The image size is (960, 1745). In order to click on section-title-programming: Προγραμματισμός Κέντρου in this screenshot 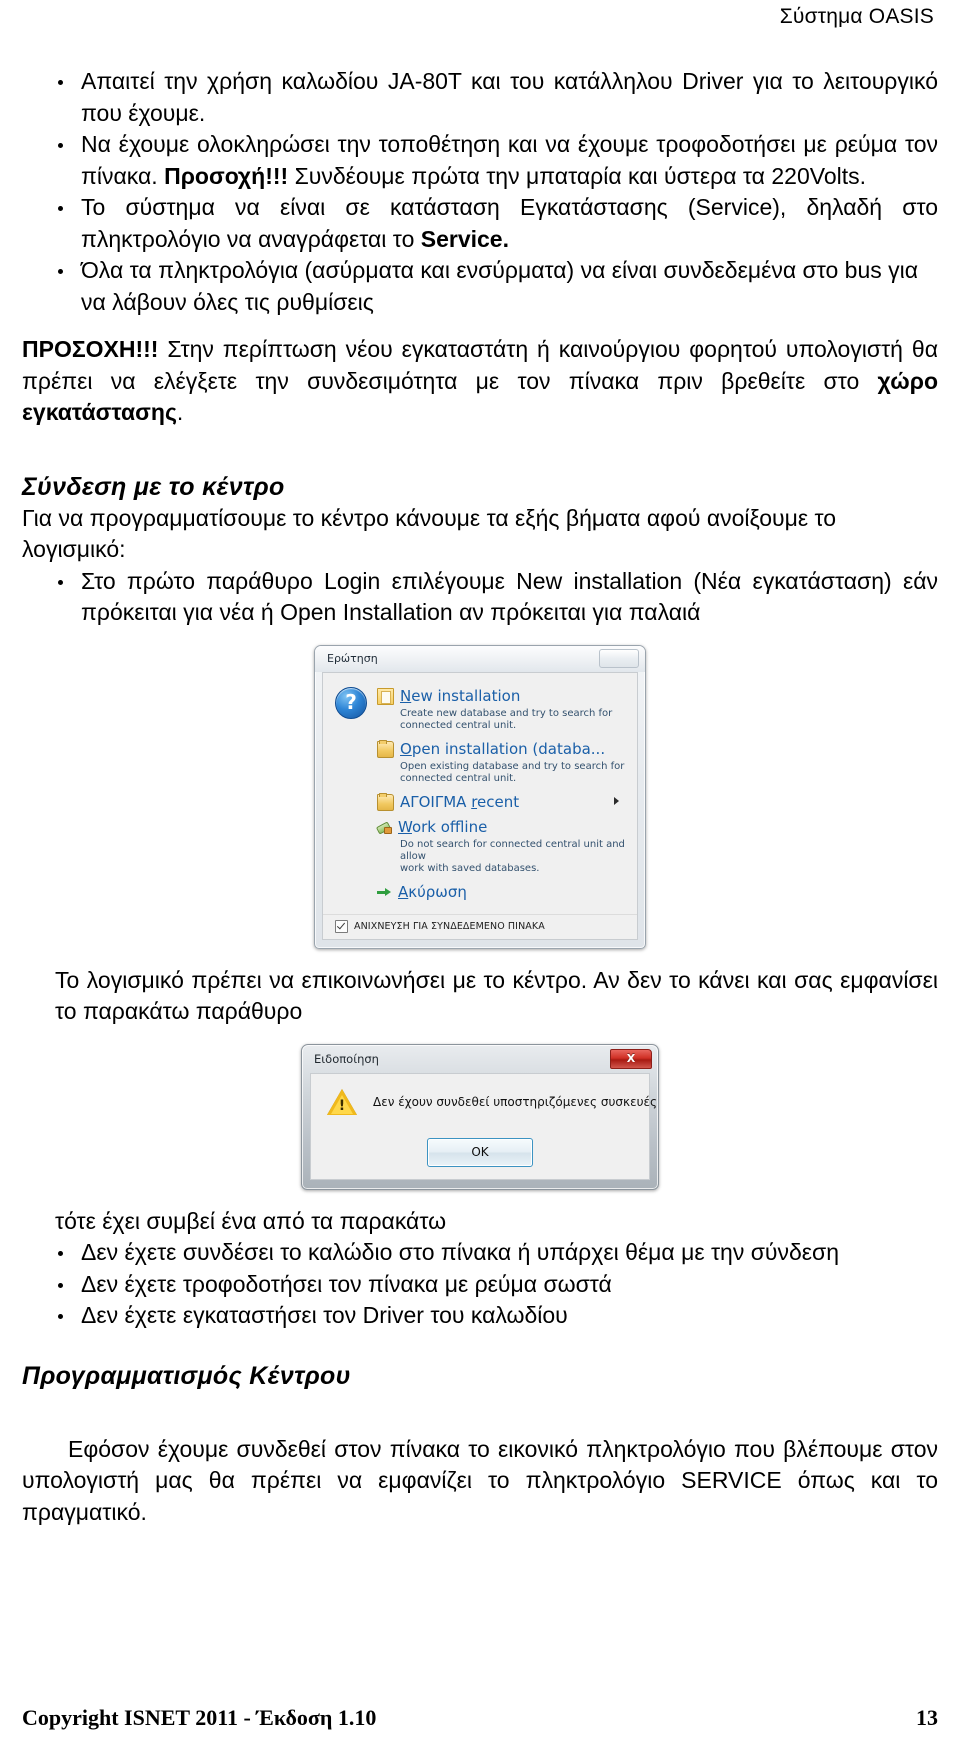, I will do `click(186, 1375)`.